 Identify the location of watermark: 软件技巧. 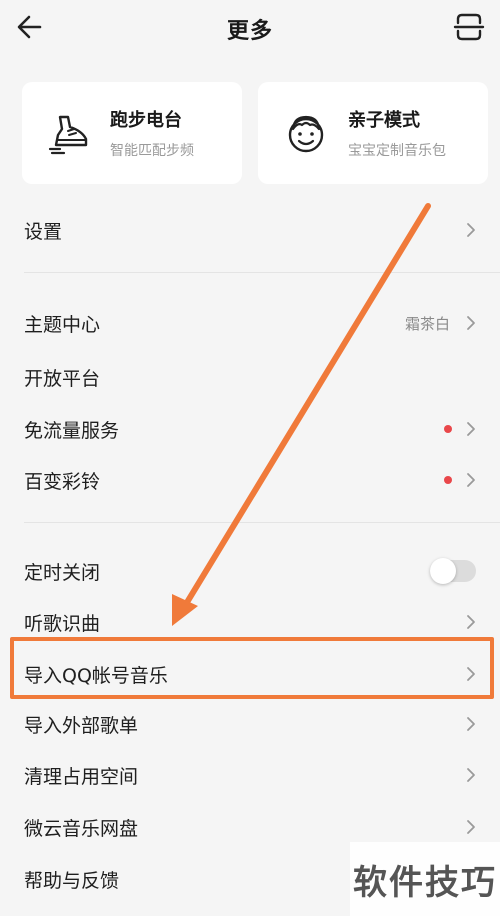
(425, 879).